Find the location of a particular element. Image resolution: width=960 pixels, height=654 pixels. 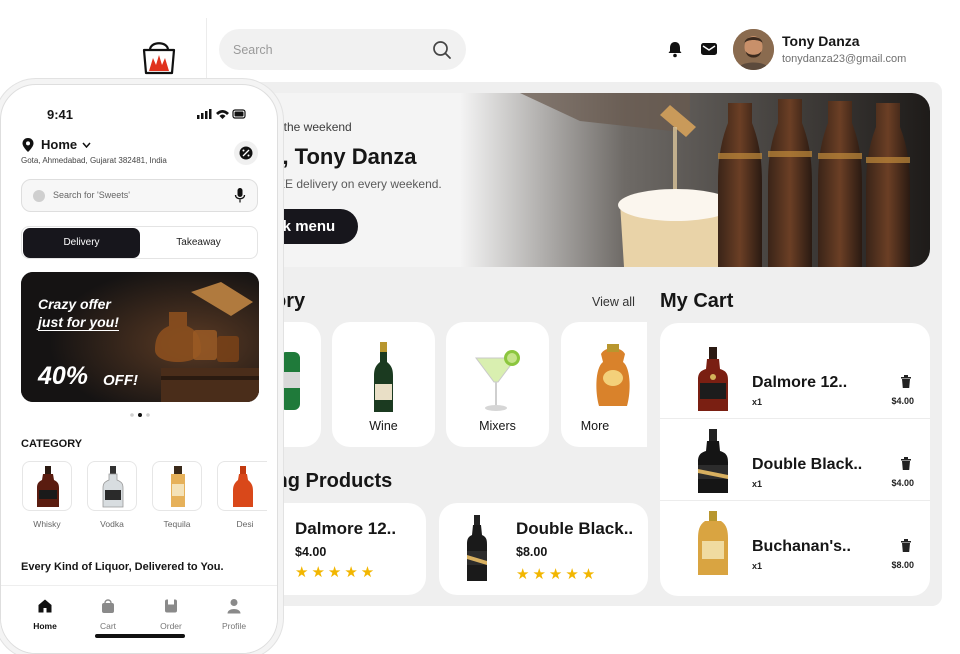

beer-bottles-photo is located at coordinates (695, 180).